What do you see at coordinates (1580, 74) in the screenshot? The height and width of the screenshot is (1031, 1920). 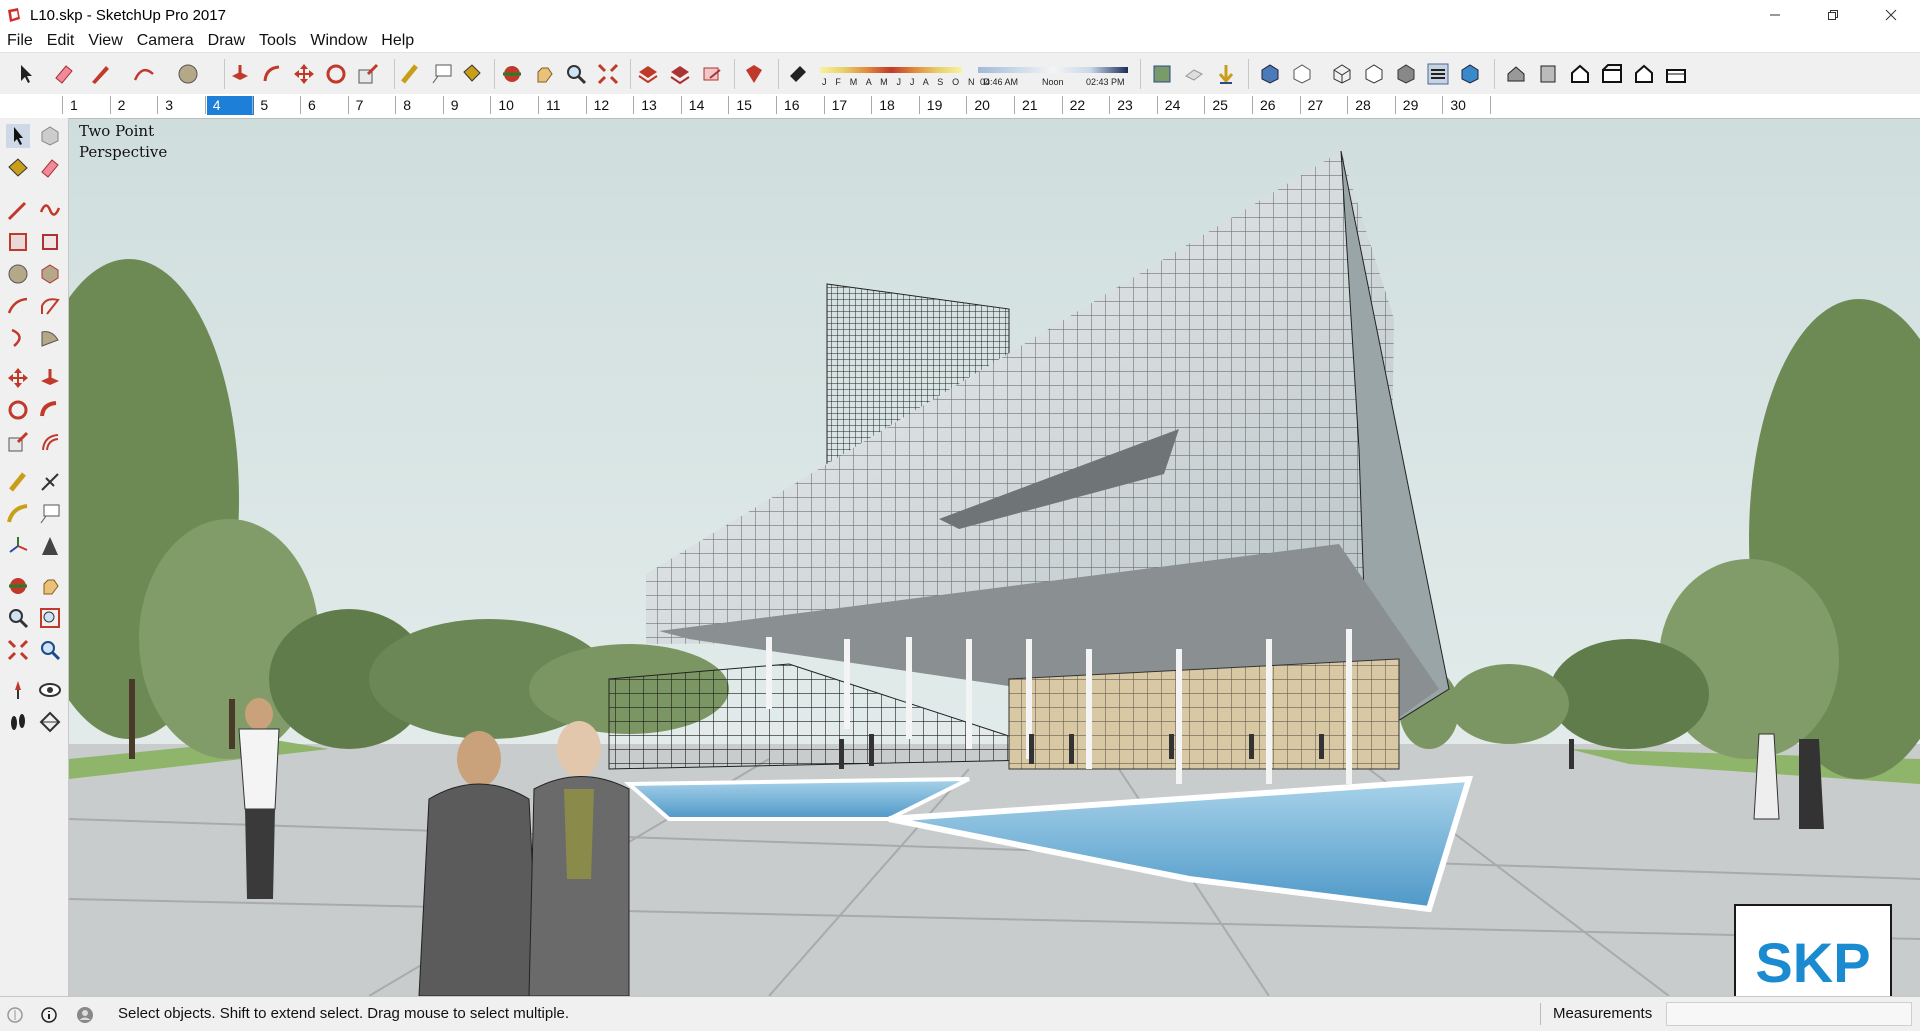 I see `front-view-icon` at bounding box center [1580, 74].